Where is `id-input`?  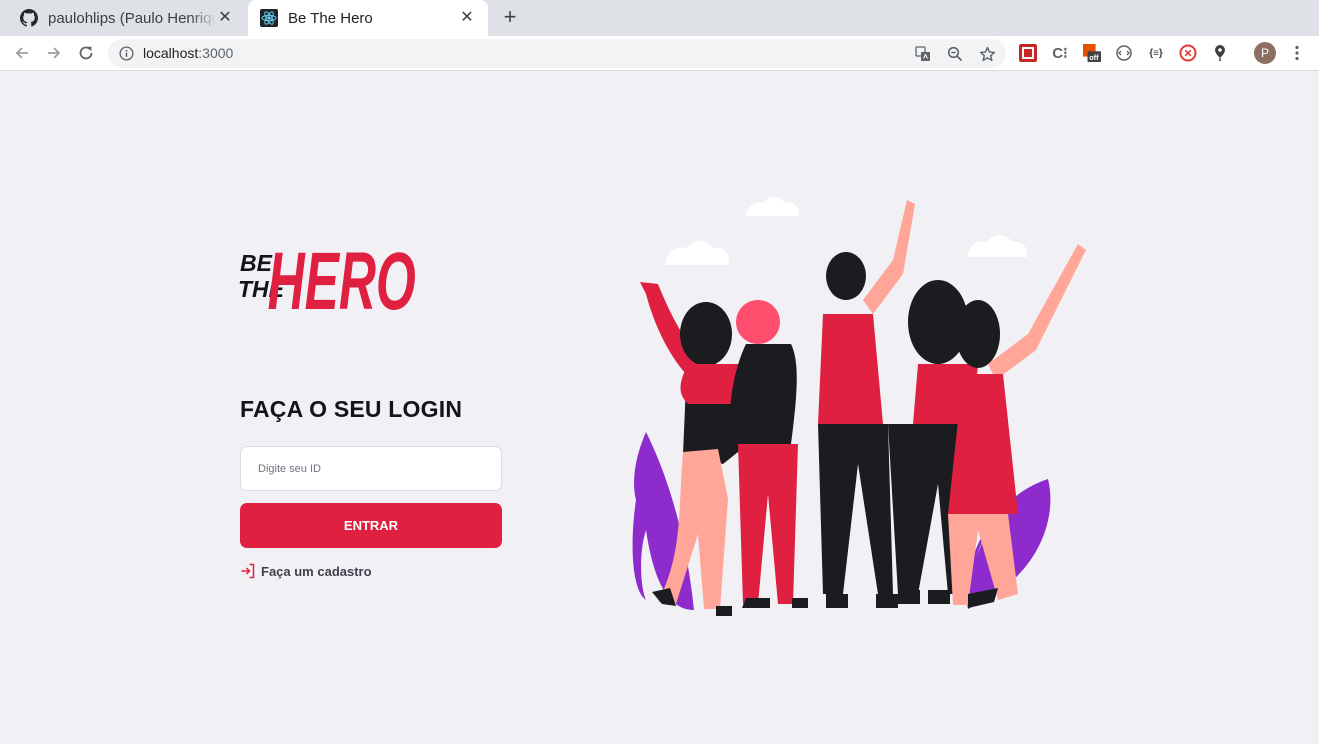
id-input is located at coordinates (371, 468).